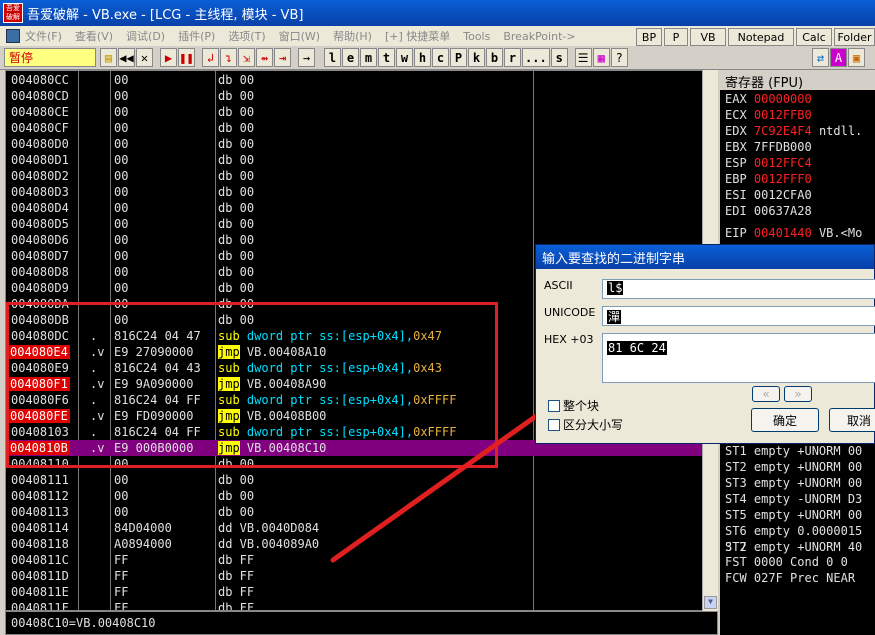  Describe the element at coordinates (458, 57) in the screenshot. I see `toolbar-P: P` at that location.